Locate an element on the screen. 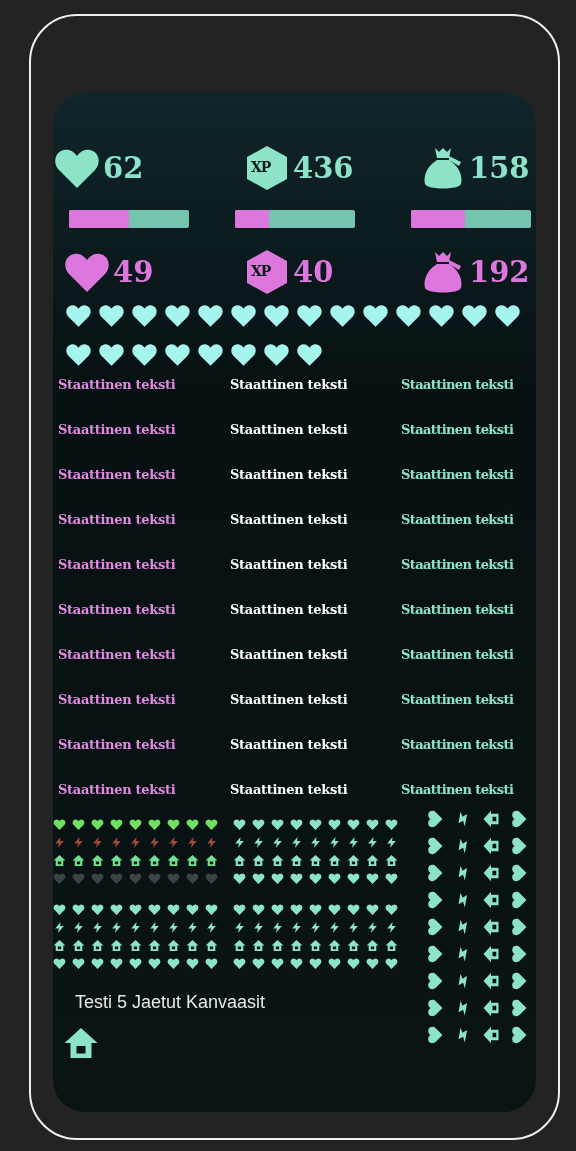 This screenshot has width=576, height=1151. stat-value: 192 is located at coordinates (499, 272).